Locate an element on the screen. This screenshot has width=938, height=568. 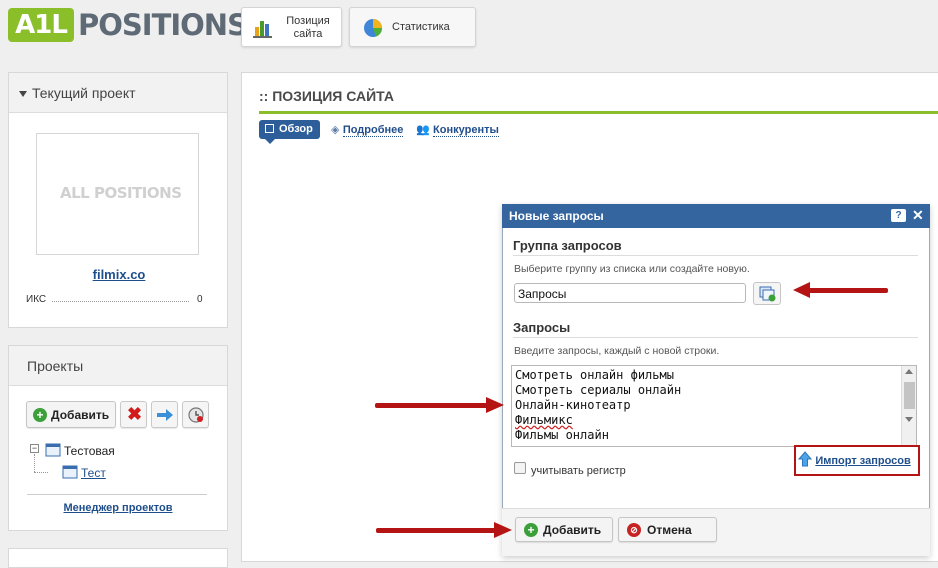
dialog-cancel-button: ⊘ Отмена is located at coordinates (667, 529).